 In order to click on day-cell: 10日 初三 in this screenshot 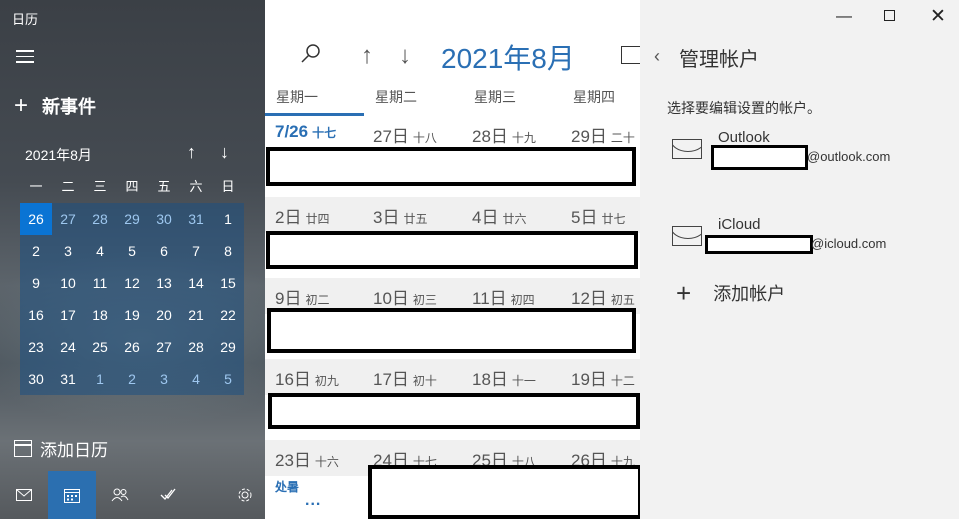, I will do `click(405, 296)`.